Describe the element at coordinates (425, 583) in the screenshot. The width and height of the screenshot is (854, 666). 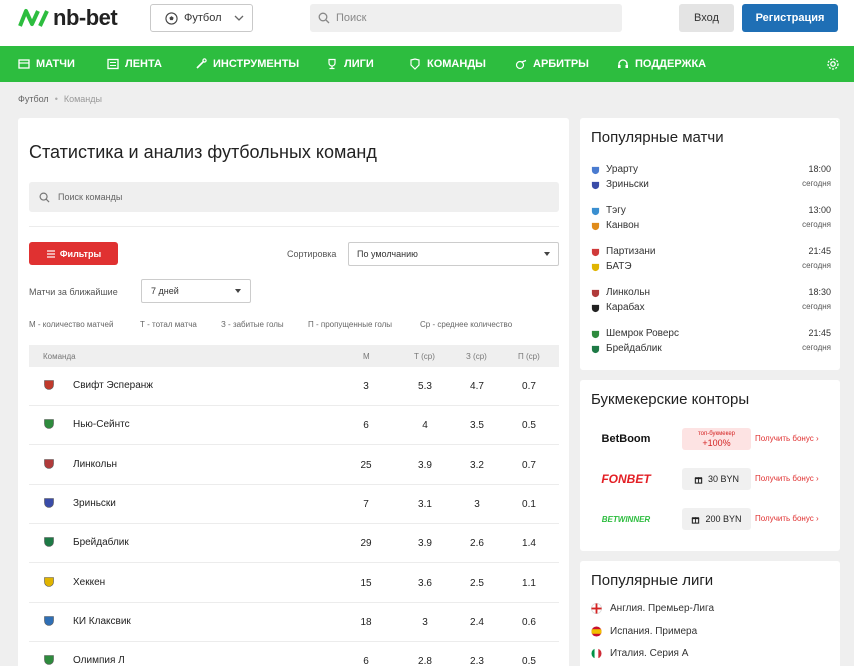
I see `stat-t: 3.6` at that location.